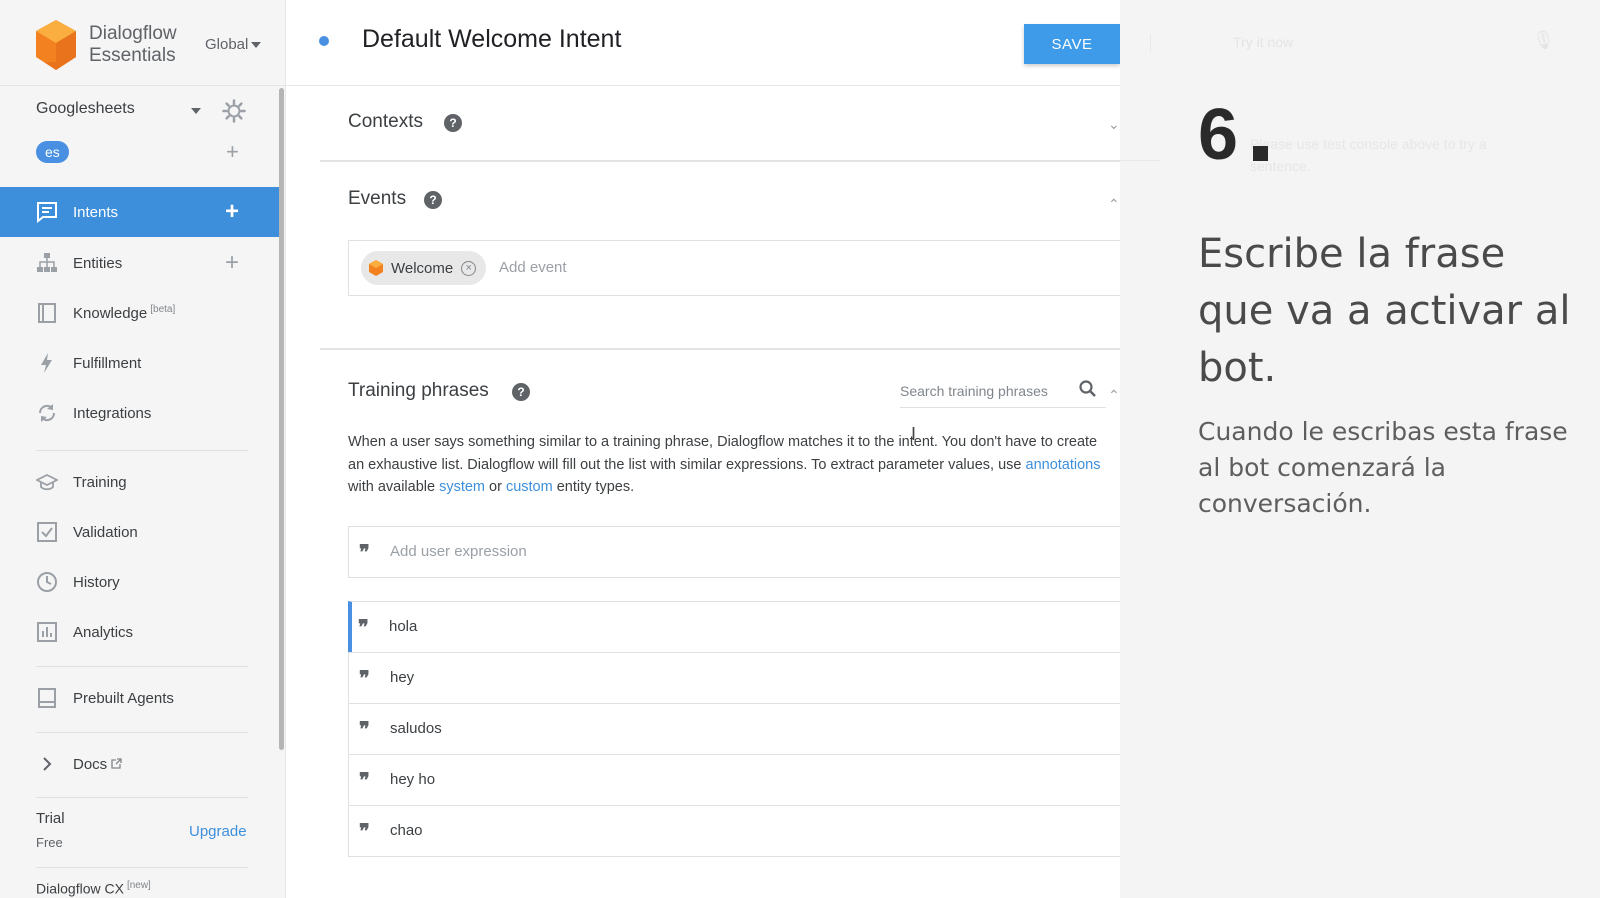 The width and height of the screenshot is (1600, 898). What do you see at coordinates (107, 363) in the screenshot?
I see `sidebar-item-label: Fulfillment` at bounding box center [107, 363].